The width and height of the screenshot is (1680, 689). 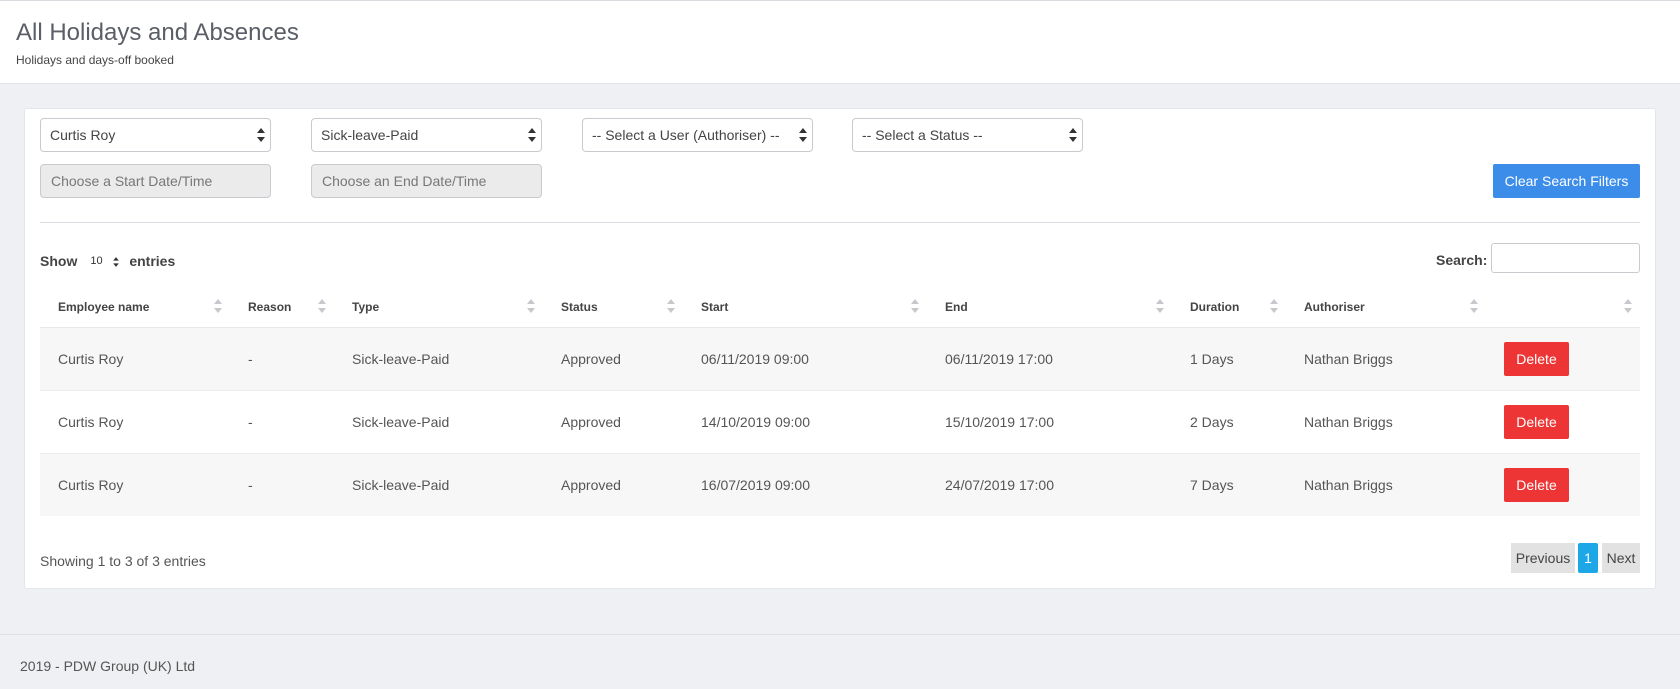 What do you see at coordinates (96, 261) in the screenshot?
I see `page-length-value: 10` at bounding box center [96, 261].